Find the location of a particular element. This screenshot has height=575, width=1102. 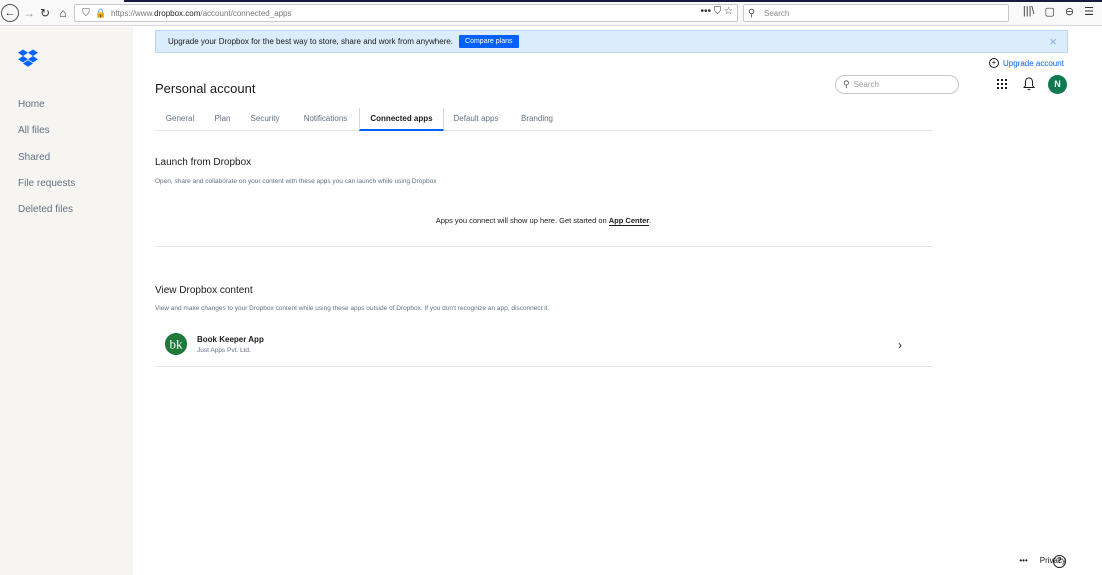

library-icon: |||\ is located at coordinates (1029, 11).